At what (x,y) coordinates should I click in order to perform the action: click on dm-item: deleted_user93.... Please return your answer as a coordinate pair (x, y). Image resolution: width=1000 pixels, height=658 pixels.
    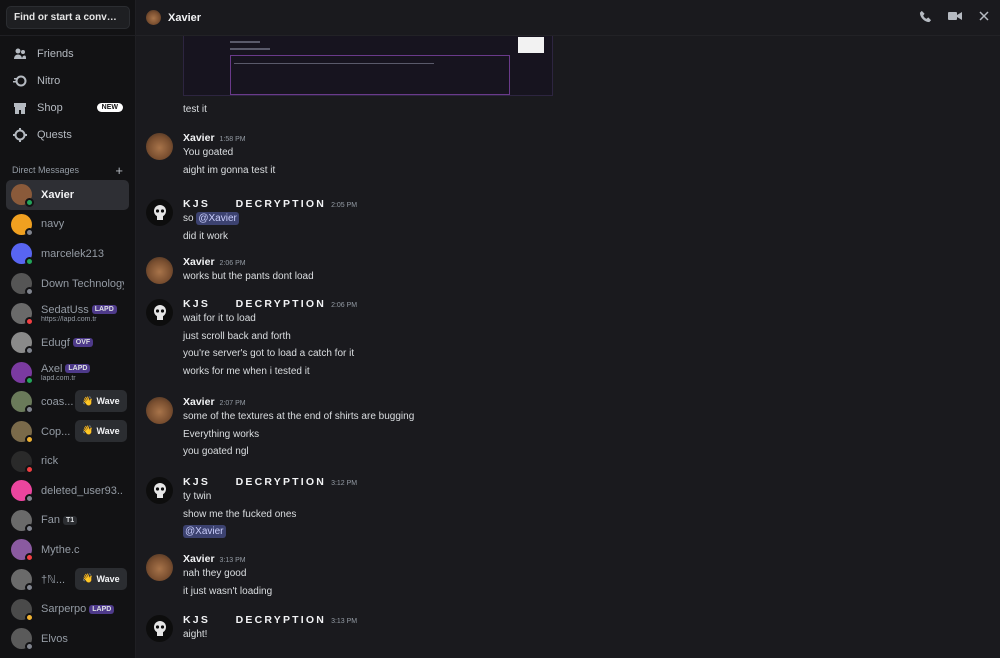
    Looking at the image, I should click on (67, 491).